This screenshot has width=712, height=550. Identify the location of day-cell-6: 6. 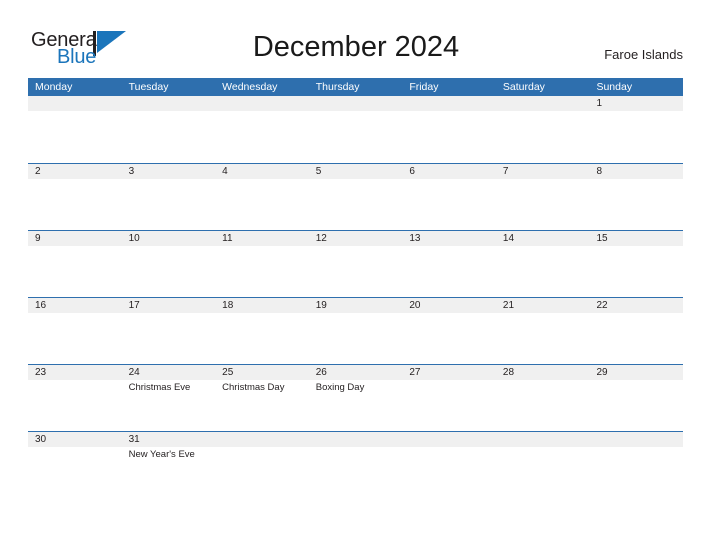
(449, 197).